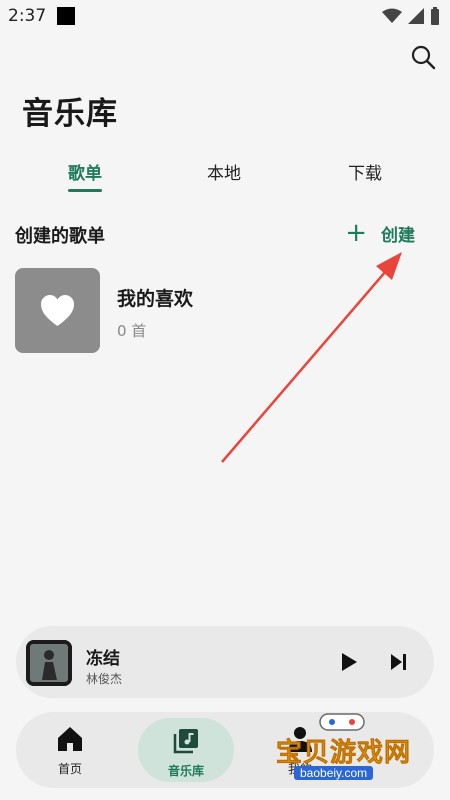 The image size is (450, 800). I want to click on home-icon, so click(70, 739).